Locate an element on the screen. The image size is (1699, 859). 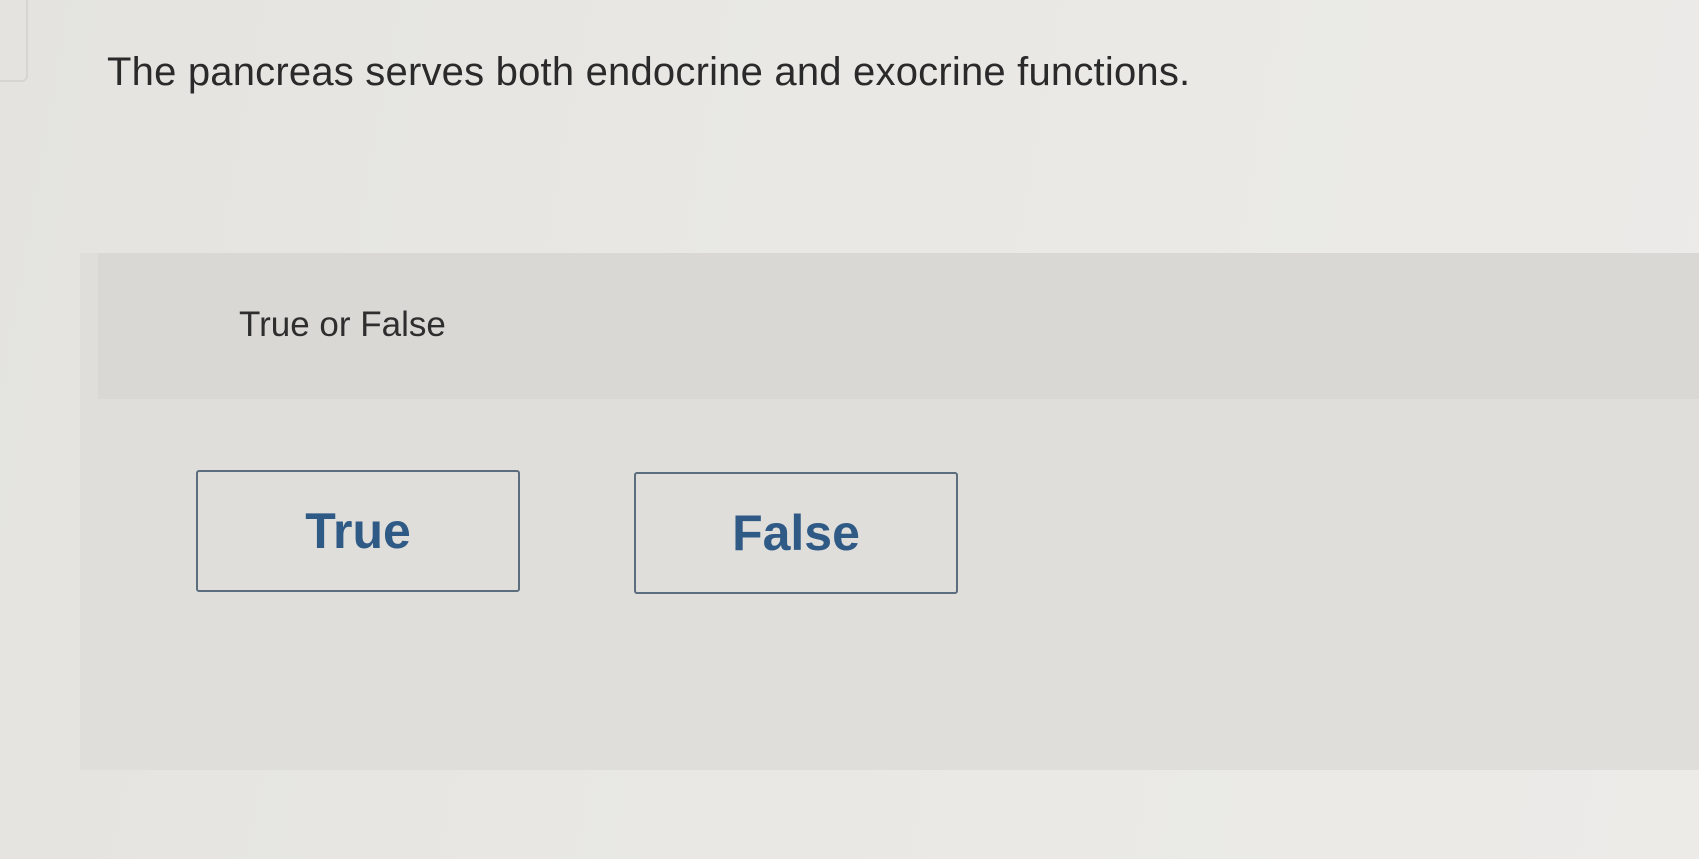
window-edge is located at coordinates (14, 41).